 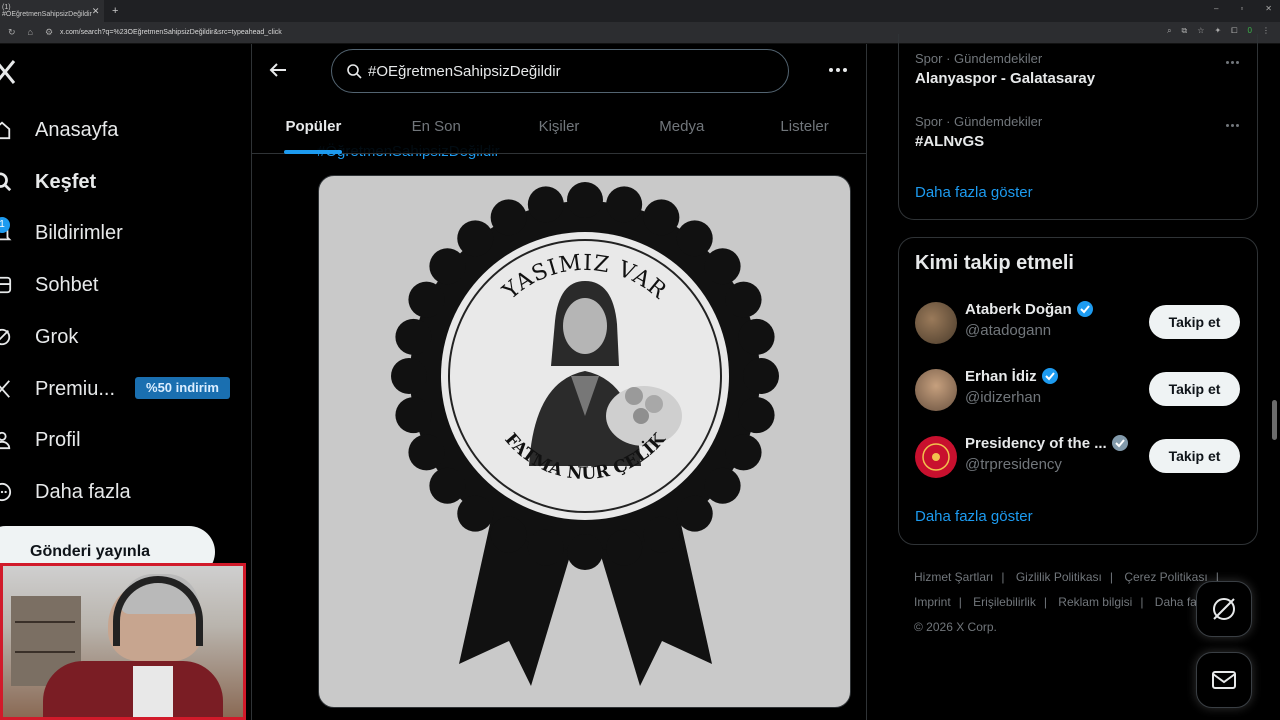 I want to click on search-query: #OEğretmenSahipsizDeğildir, so click(x=464, y=71).